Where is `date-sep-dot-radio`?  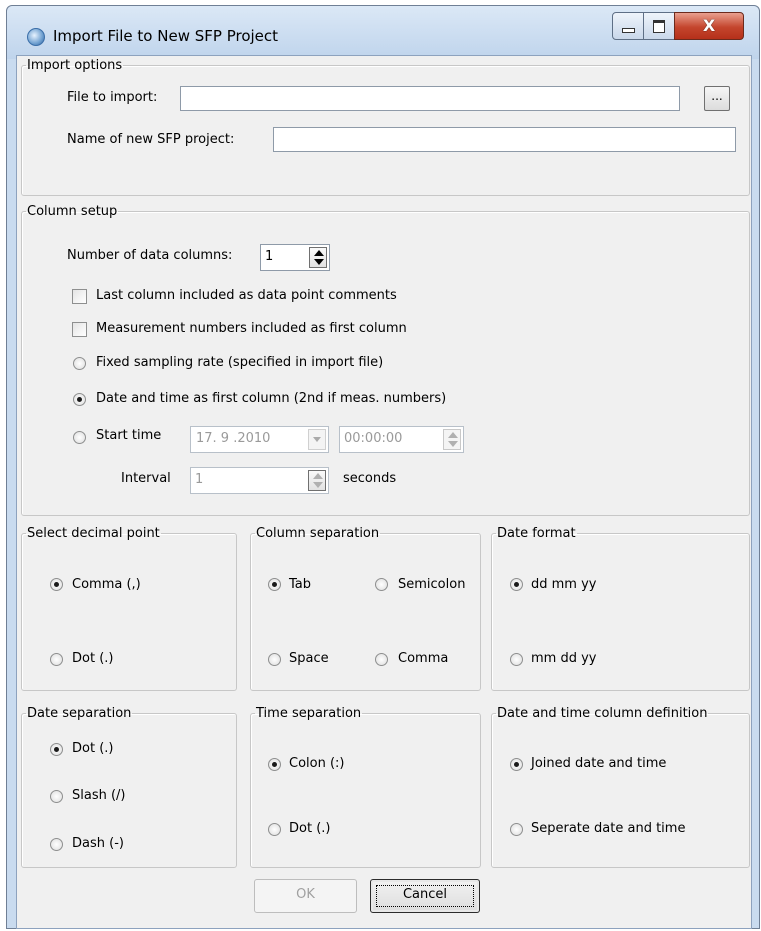 date-sep-dot-radio is located at coordinates (56, 749).